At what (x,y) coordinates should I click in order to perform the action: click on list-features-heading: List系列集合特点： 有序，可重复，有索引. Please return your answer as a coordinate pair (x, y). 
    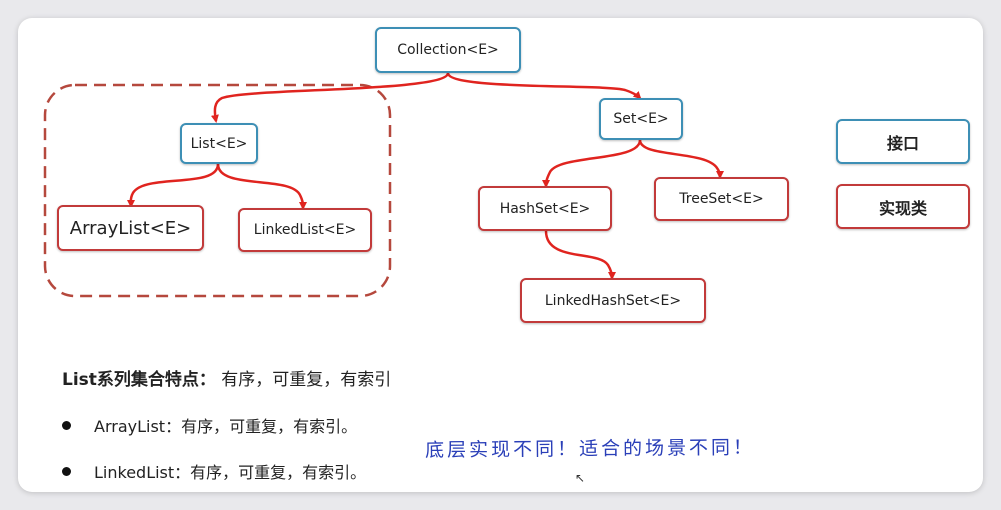
    Looking at the image, I should click on (226, 377).